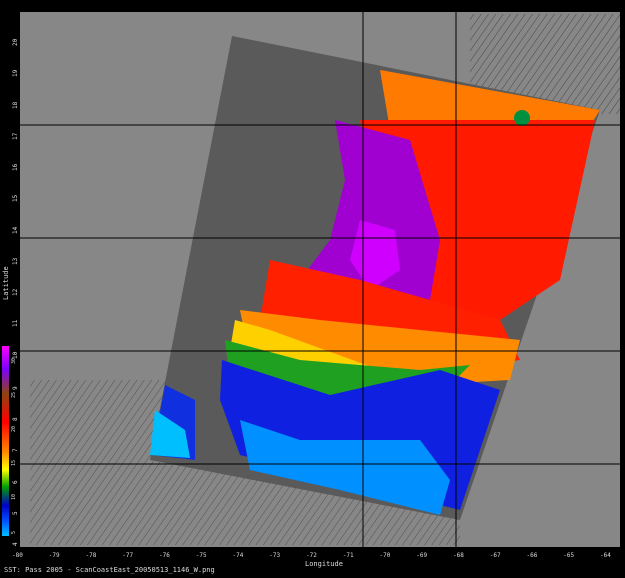 This screenshot has height=578, width=625. Describe the element at coordinates (14, 394) in the screenshot. I see `colorbar-tick-label: 25` at that location.